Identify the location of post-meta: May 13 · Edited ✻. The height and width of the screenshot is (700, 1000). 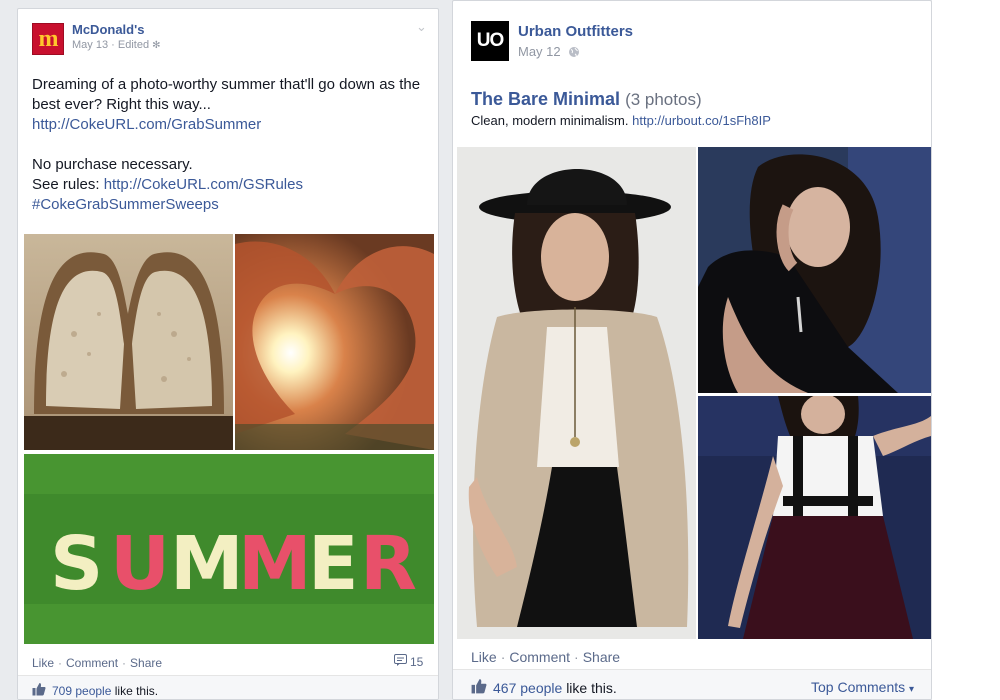
(116, 45).